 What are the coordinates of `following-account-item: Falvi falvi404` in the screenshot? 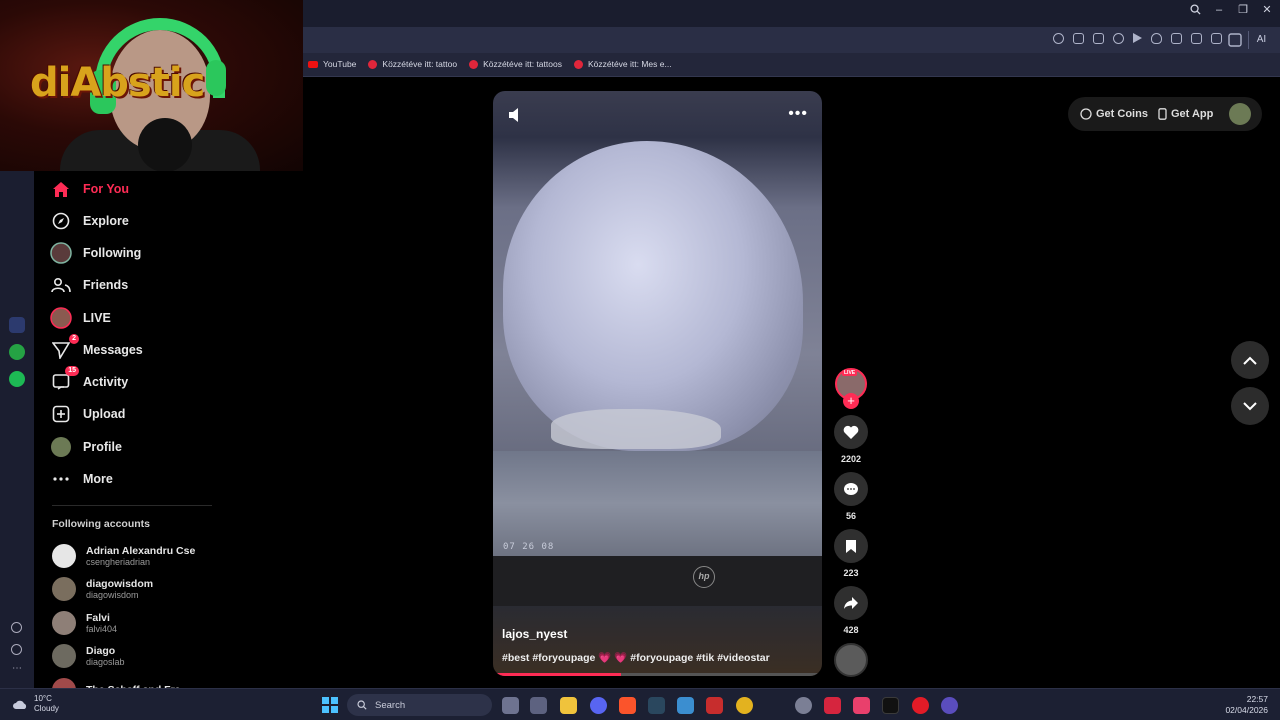 It's located at (84, 623).